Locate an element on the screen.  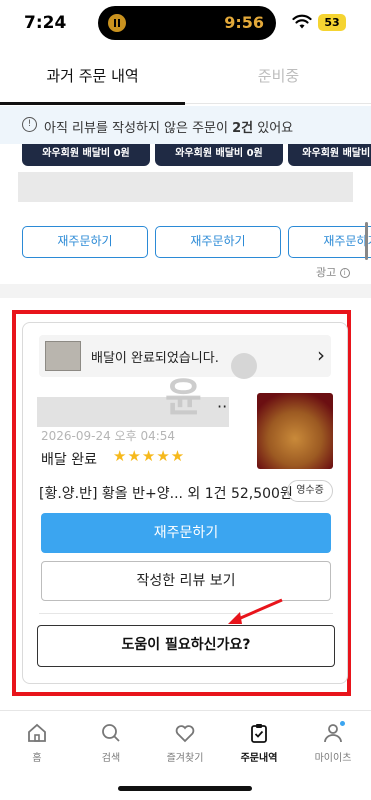
dynamic-island: 9:56 is located at coordinates (187, 23).